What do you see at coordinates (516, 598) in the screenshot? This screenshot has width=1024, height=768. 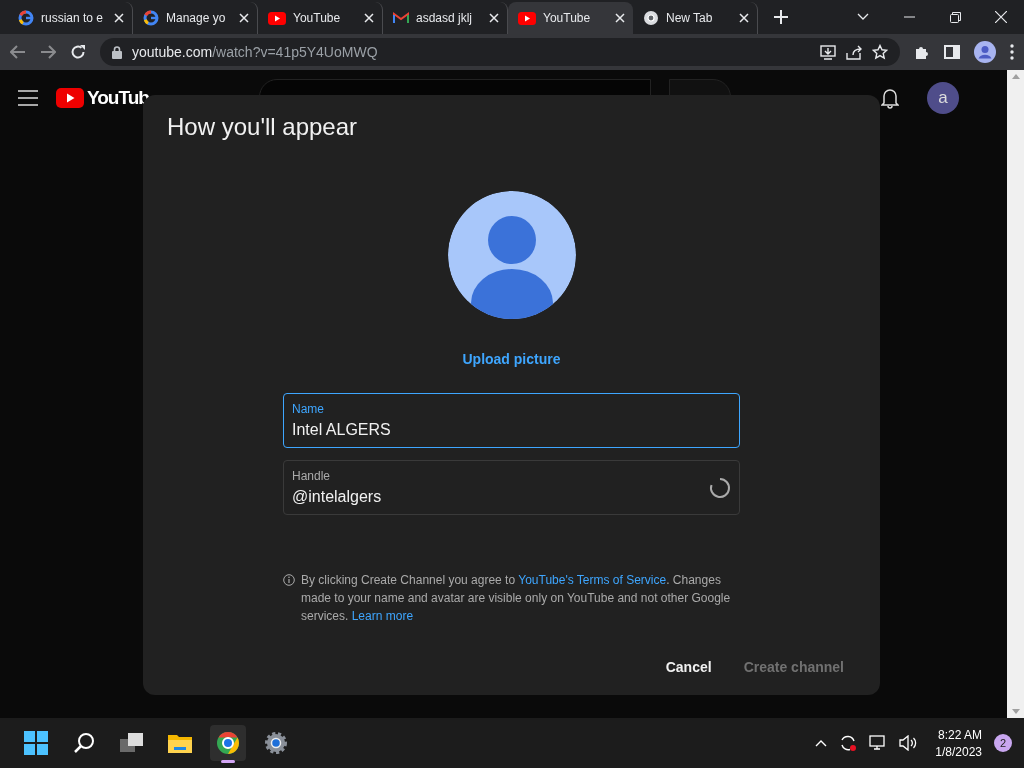 I see `terms-notice: By clicking Create Channel you agree to YouTube's Terms of Service. Changes made to your name and avatar are visible only on YouTube and not other Google services. Learn more` at bounding box center [516, 598].